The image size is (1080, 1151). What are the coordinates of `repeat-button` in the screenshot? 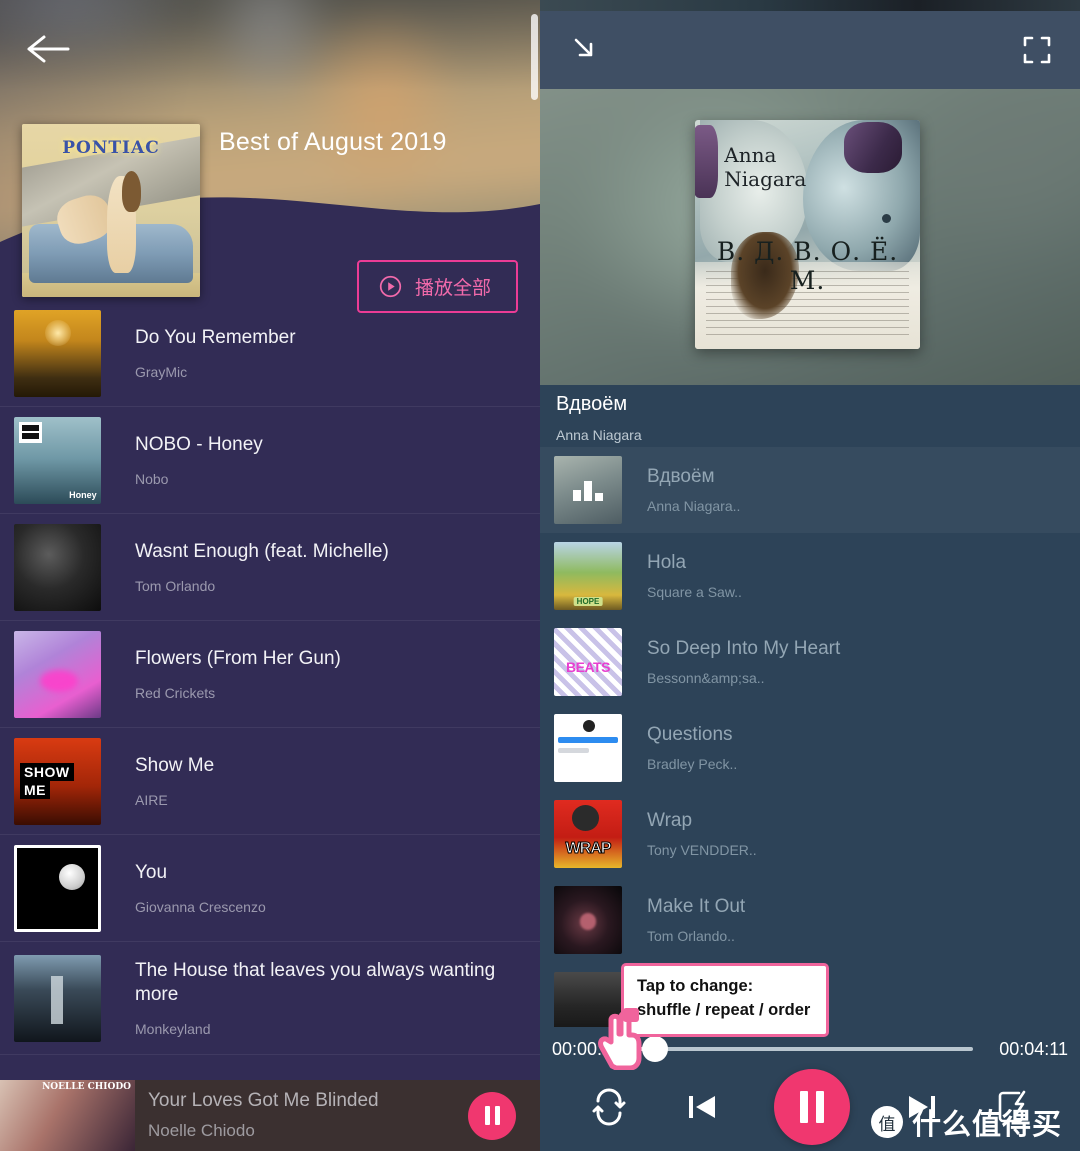 It's located at (609, 1107).